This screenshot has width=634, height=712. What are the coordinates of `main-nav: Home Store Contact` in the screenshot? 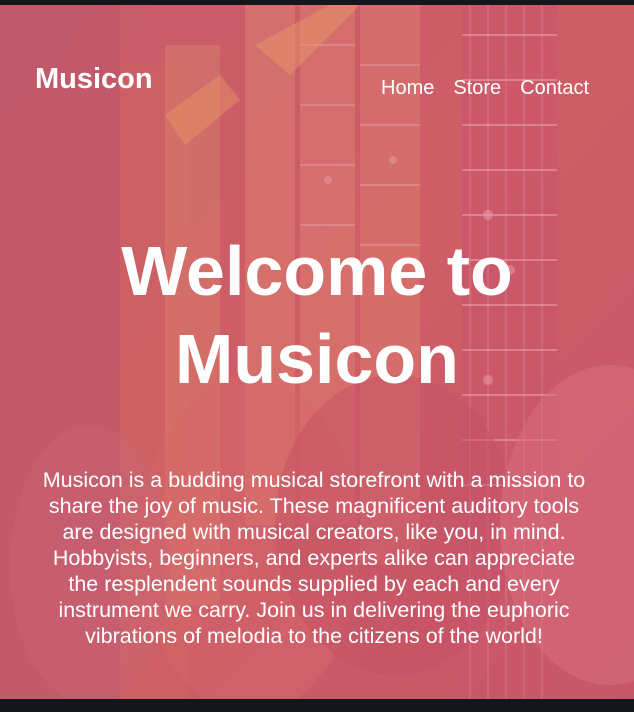 It's located at (485, 88).